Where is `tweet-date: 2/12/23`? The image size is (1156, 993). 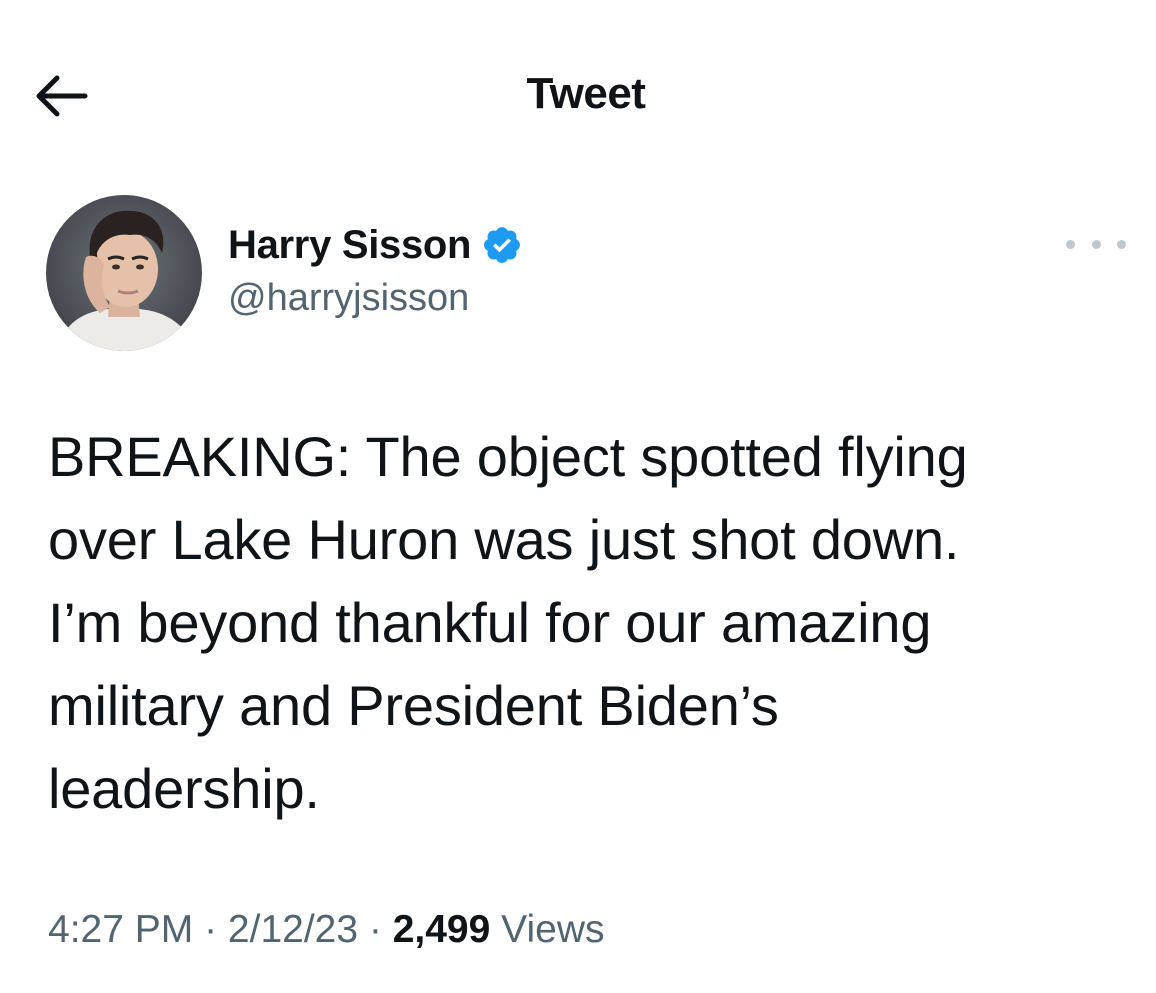 tweet-date: 2/12/23 is located at coordinates (293, 929).